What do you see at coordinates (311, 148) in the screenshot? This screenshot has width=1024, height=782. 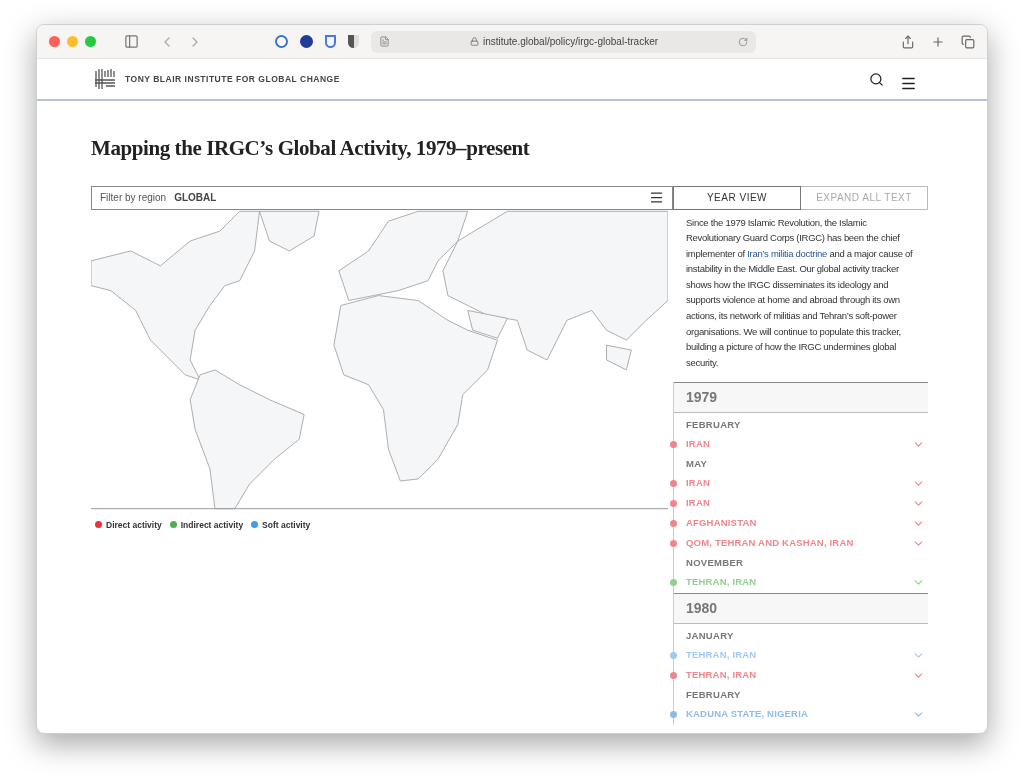 I see `page-title: Mapping the IRGC’s Global Activity, 1979–present` at bounding box center [311, 148].